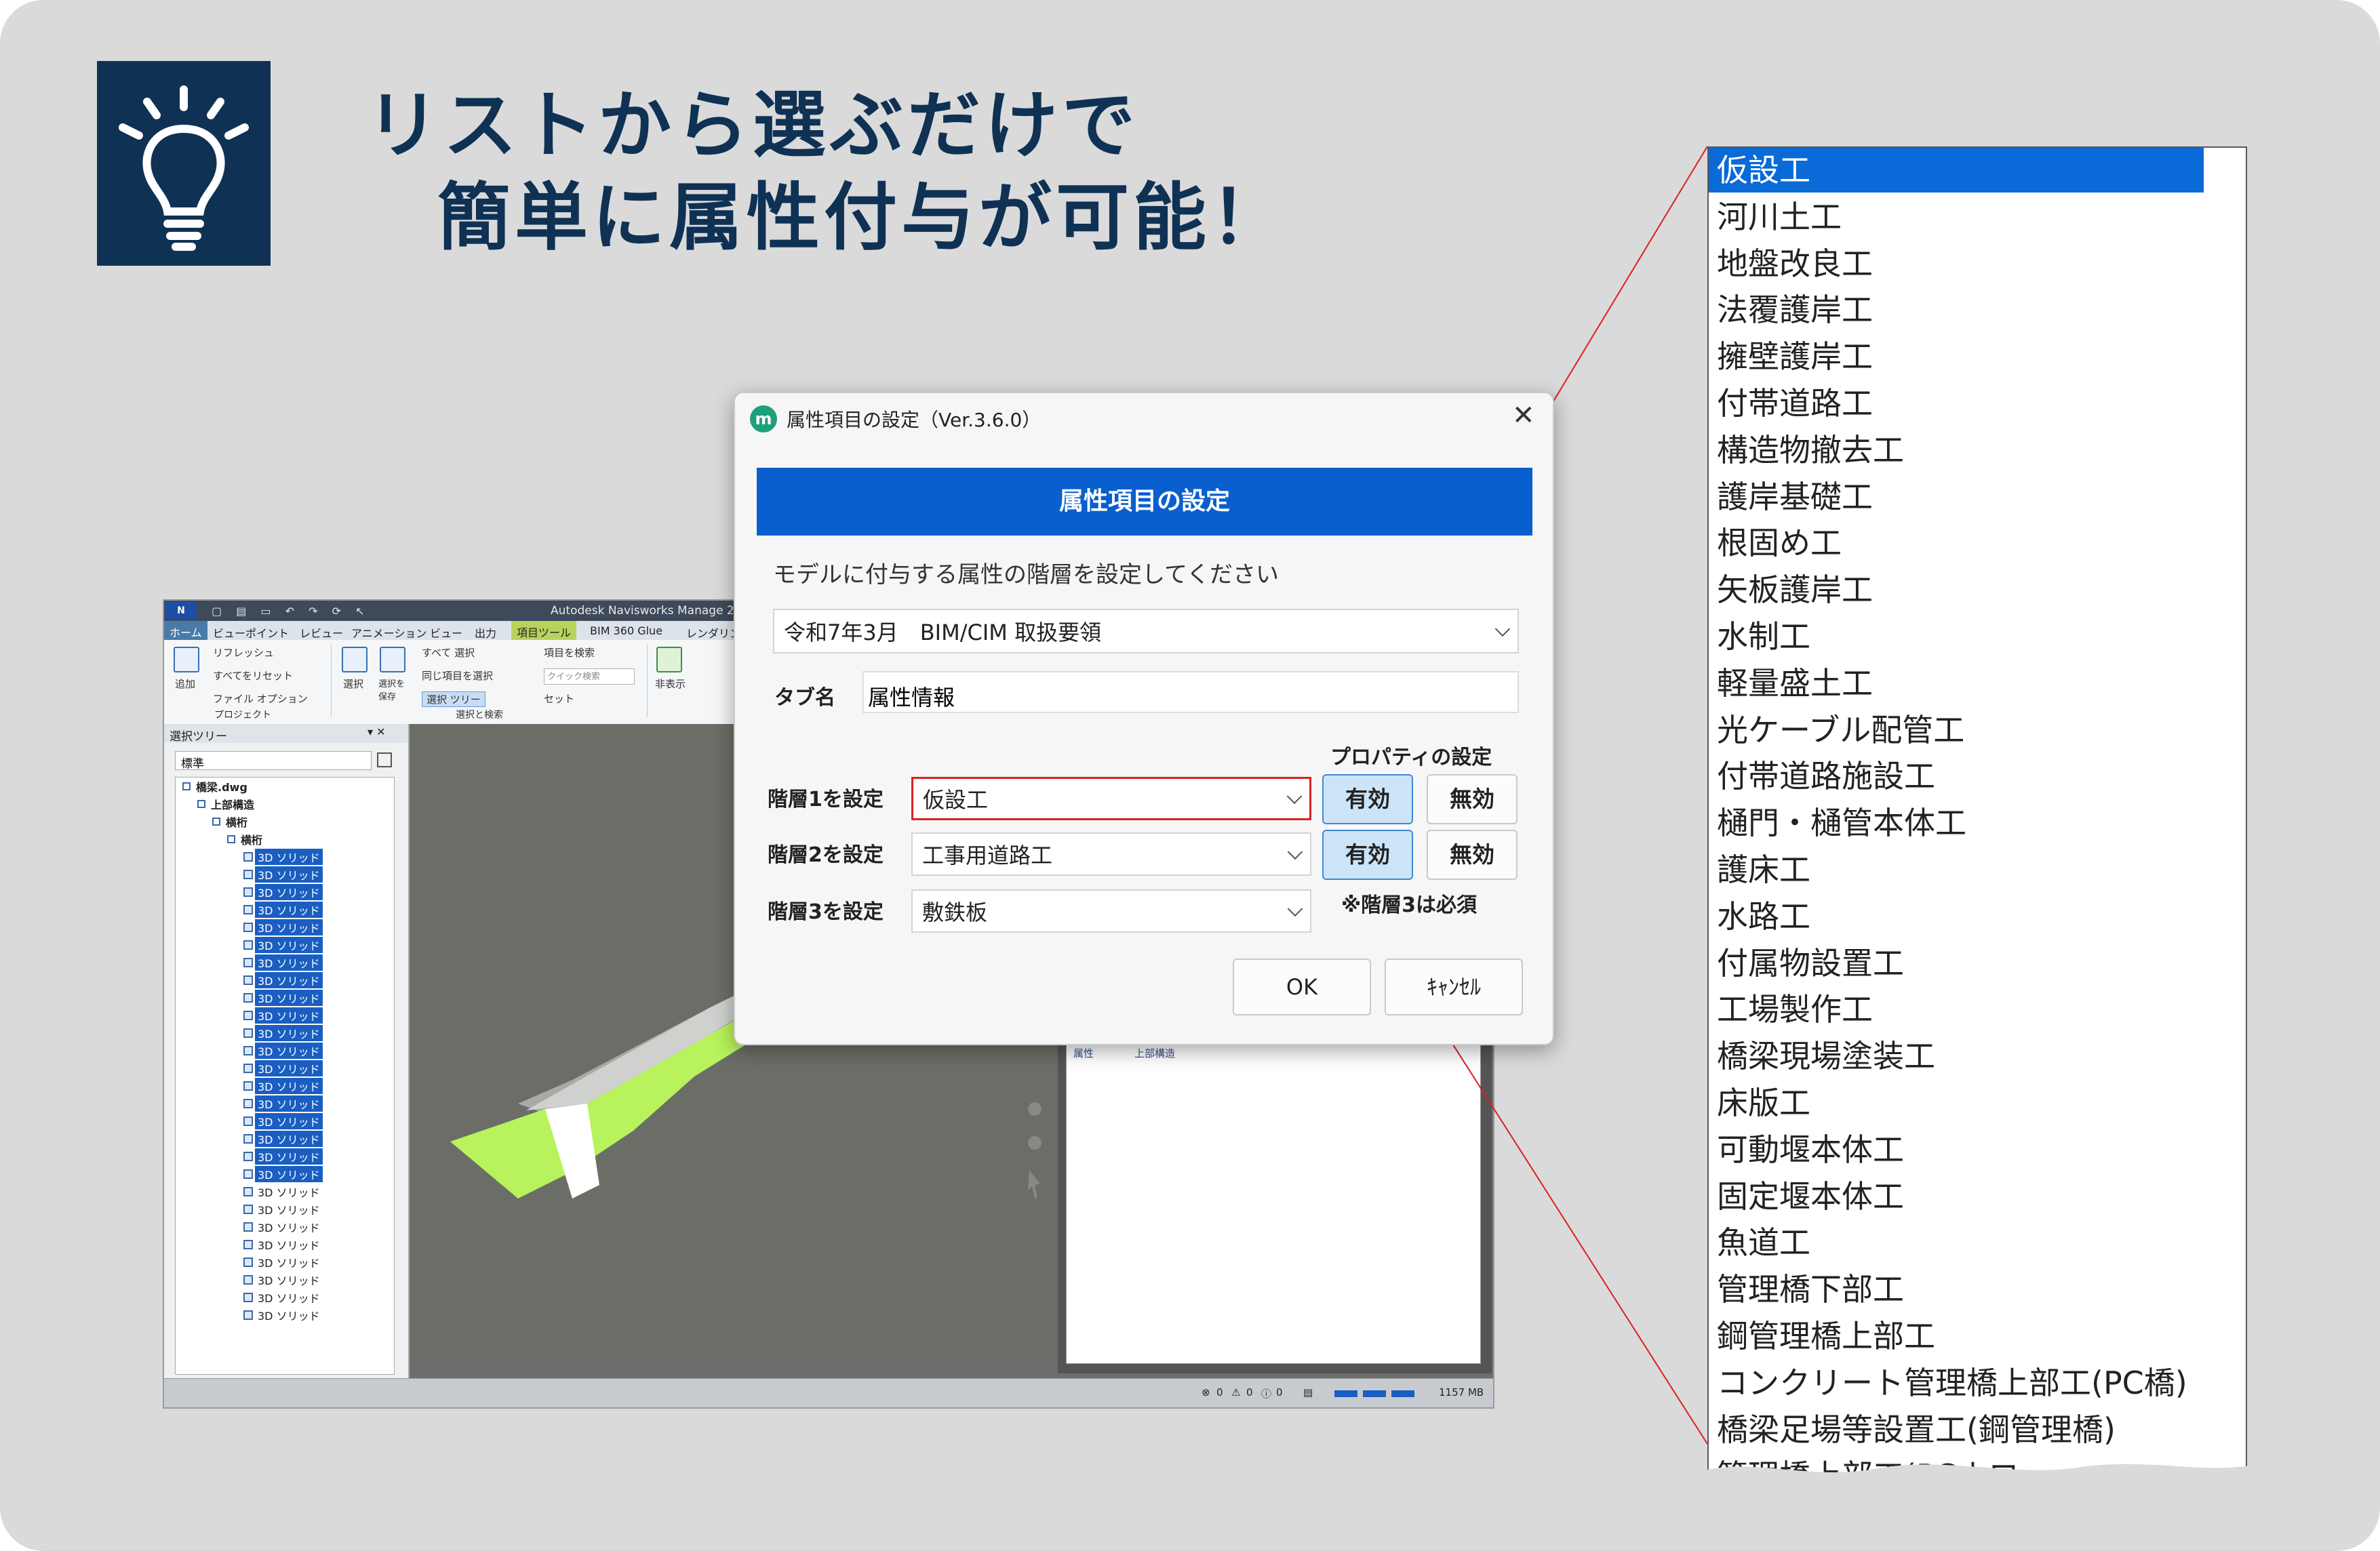 Image resolution: width=2380 pixels, height=1551 pixels. What do you see at coordinates (1957, 869) in the screenshot?
I see `list-item: 護床工` at bounding box center [1957, 869].